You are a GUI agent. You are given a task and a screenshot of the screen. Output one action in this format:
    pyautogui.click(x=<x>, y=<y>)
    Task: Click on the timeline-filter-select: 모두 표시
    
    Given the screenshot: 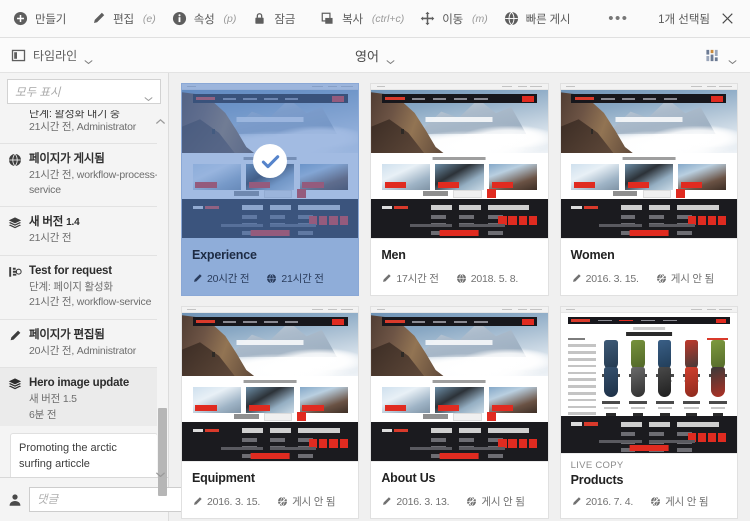 What is the action you would take?
    pyautogui.click(x=84, y=91)
    